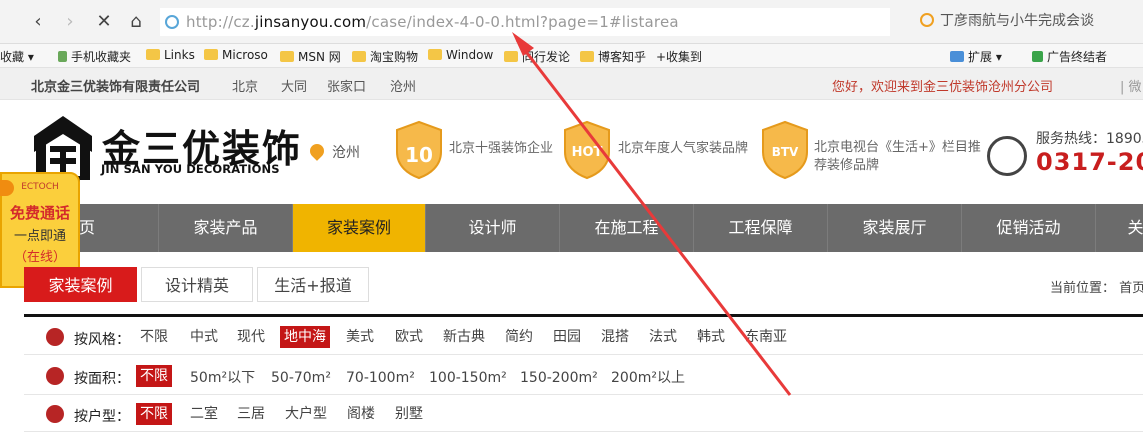  Describe the element at coordinates (104, 22) in the screenshot. I see `stop-icon: ✕` at that location.